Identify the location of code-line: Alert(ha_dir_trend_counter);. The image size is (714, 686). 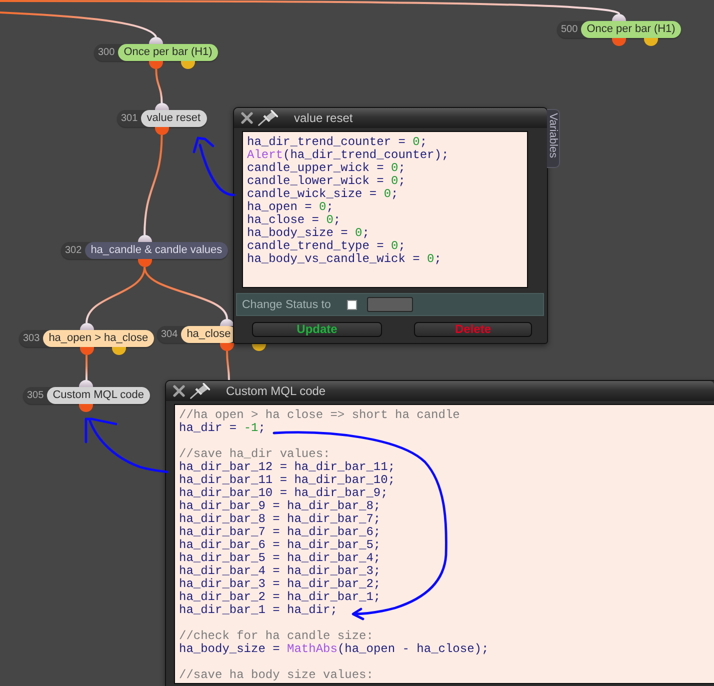
(348, 155).